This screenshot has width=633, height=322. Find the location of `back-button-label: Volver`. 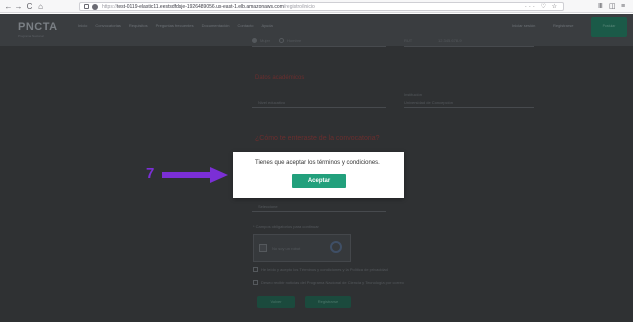

back-button-label: Volver is located at coordinates (276, 301).